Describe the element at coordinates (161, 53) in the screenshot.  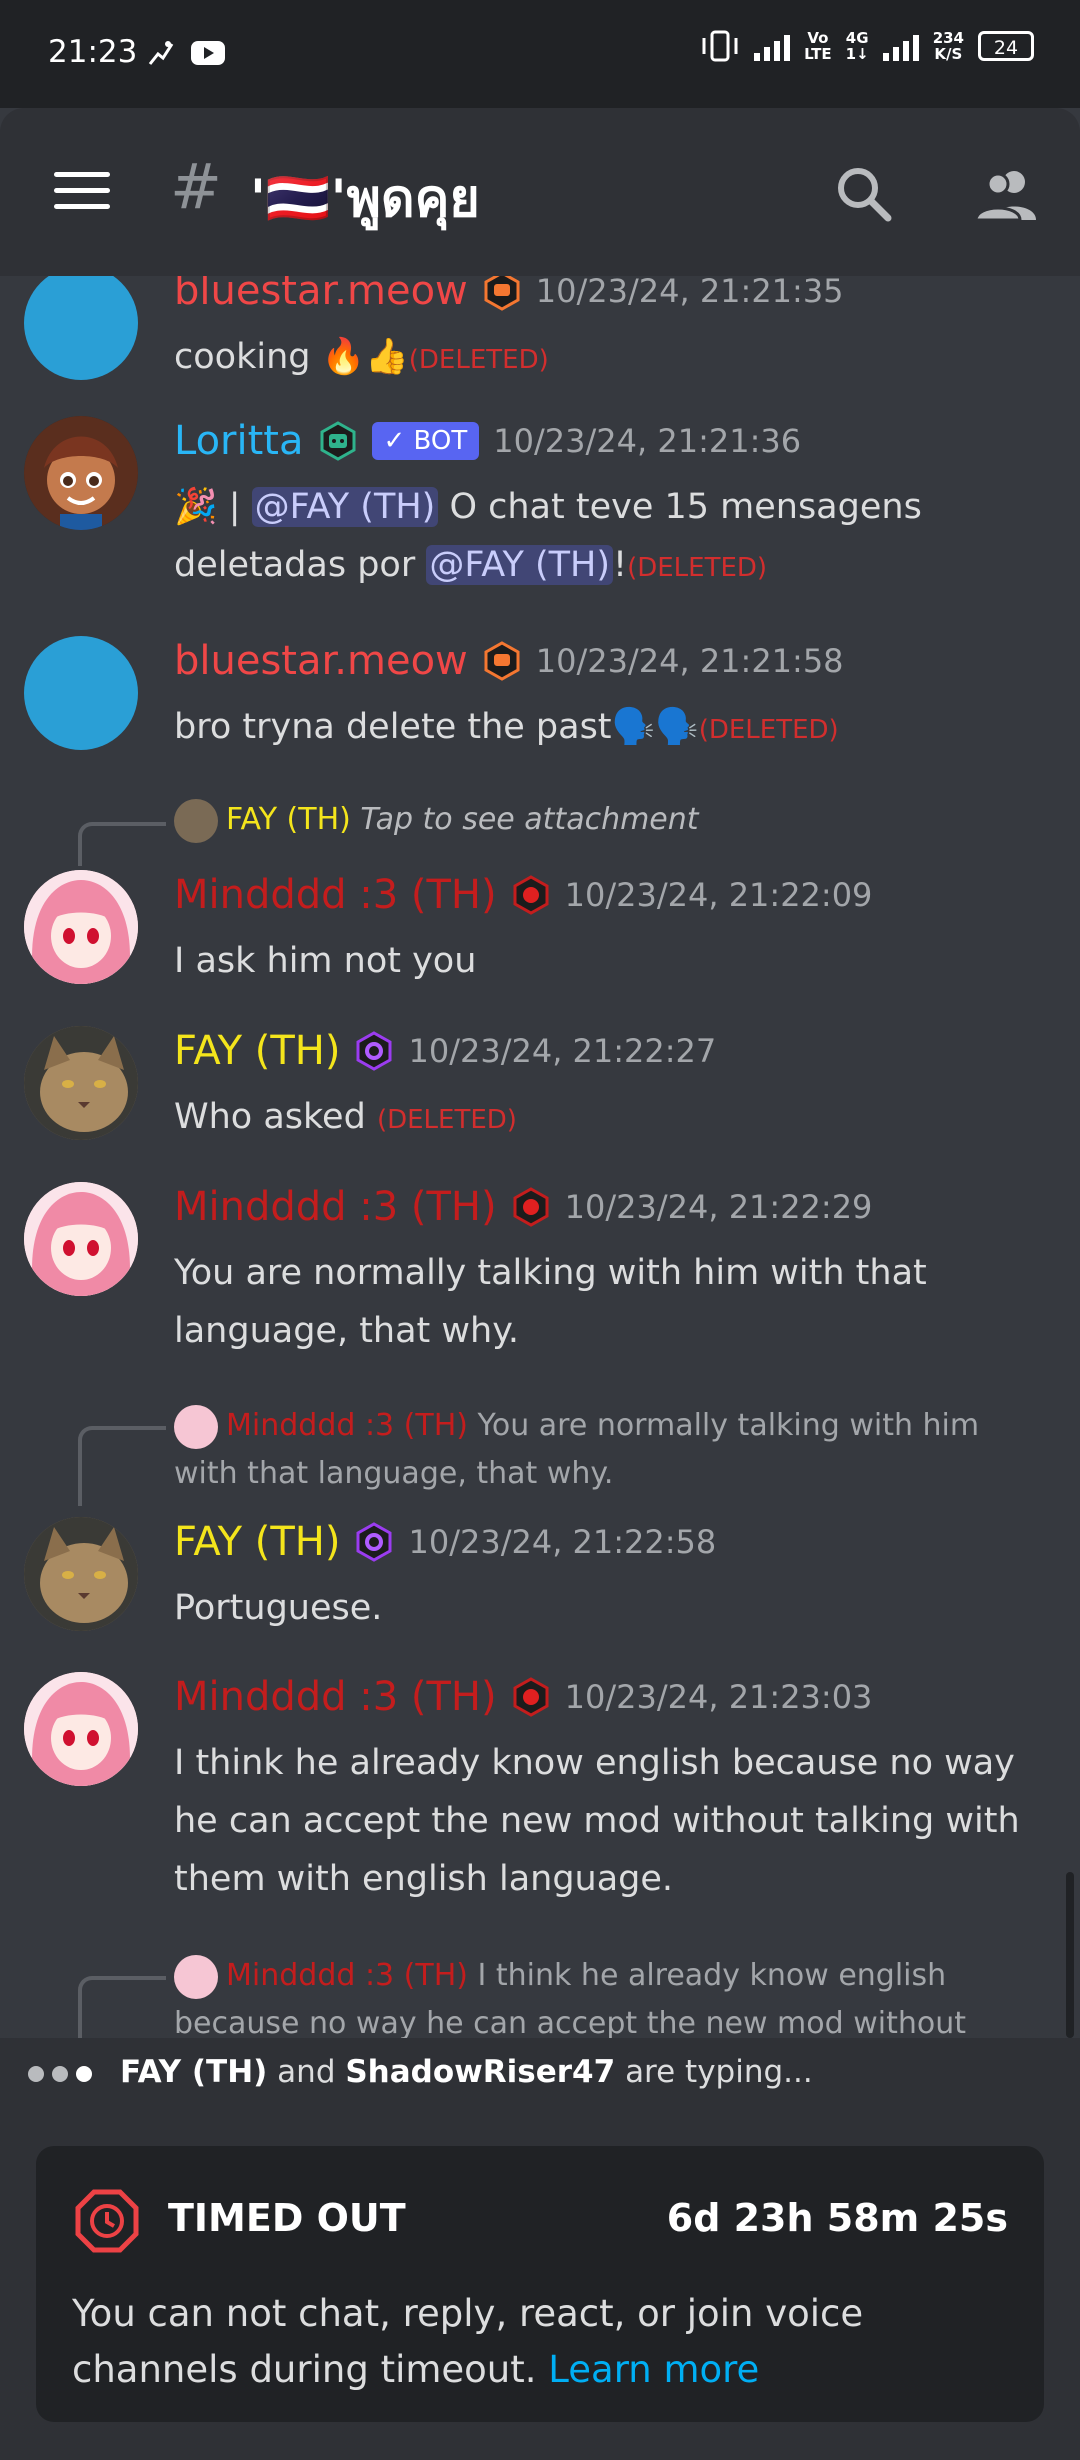
I see `activity-icon` at that location.